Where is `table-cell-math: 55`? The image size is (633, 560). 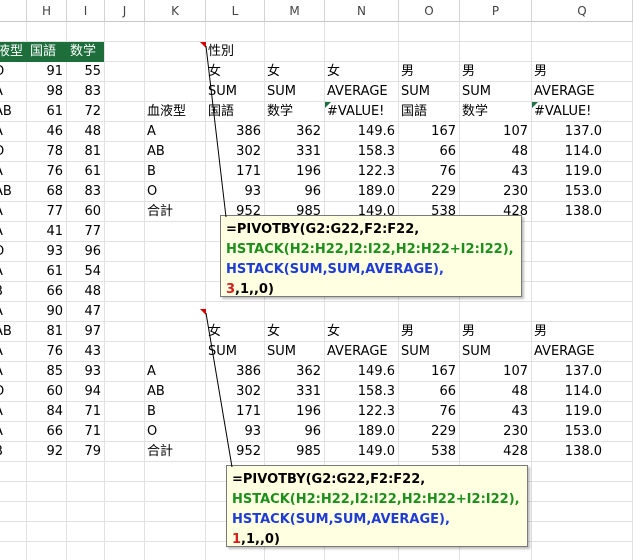
table-cell-math: 55 is located at coordinates (86, 72).